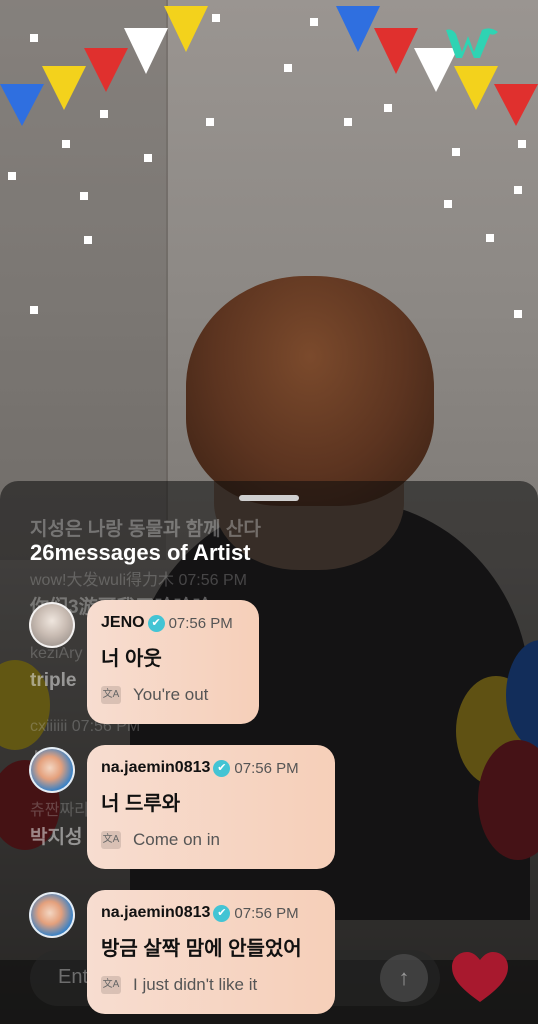  What do you see at coordinates (310, 391) in the screenshot?
I see `person-hair` at bounding box center [310, 391].